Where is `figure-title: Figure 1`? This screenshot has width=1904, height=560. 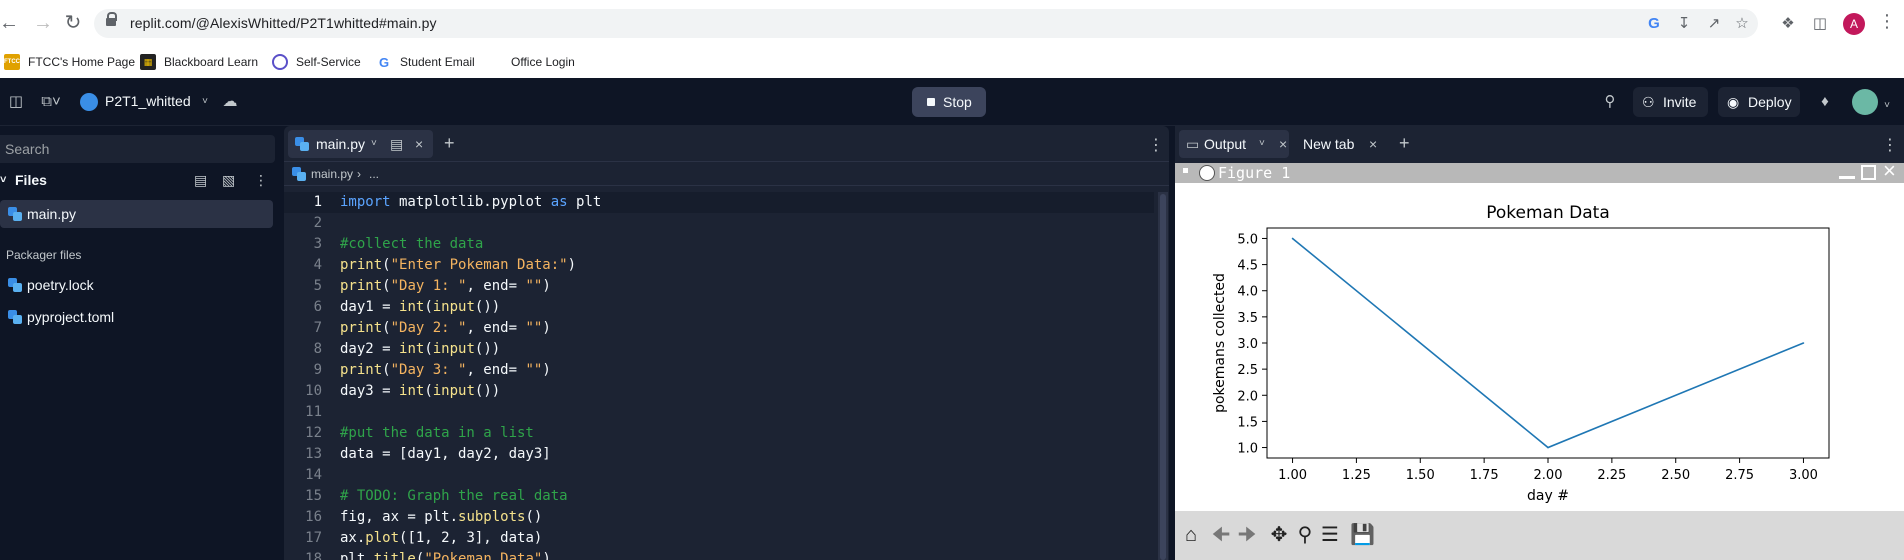
figure-title: Figure 1 is located at coordinates (1254, 173).